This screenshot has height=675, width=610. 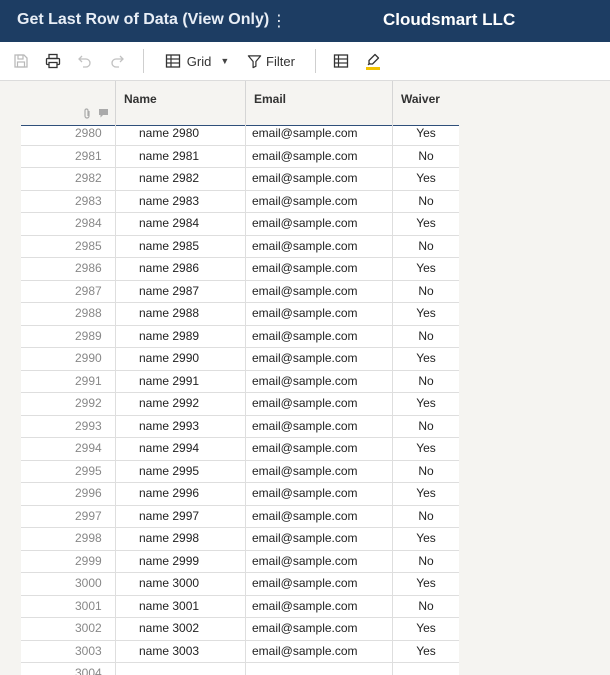 What do you see at coordinates (180, 359) in the screenshot?
I see `cell-name: name 2990` at bounding box center [180, 359].